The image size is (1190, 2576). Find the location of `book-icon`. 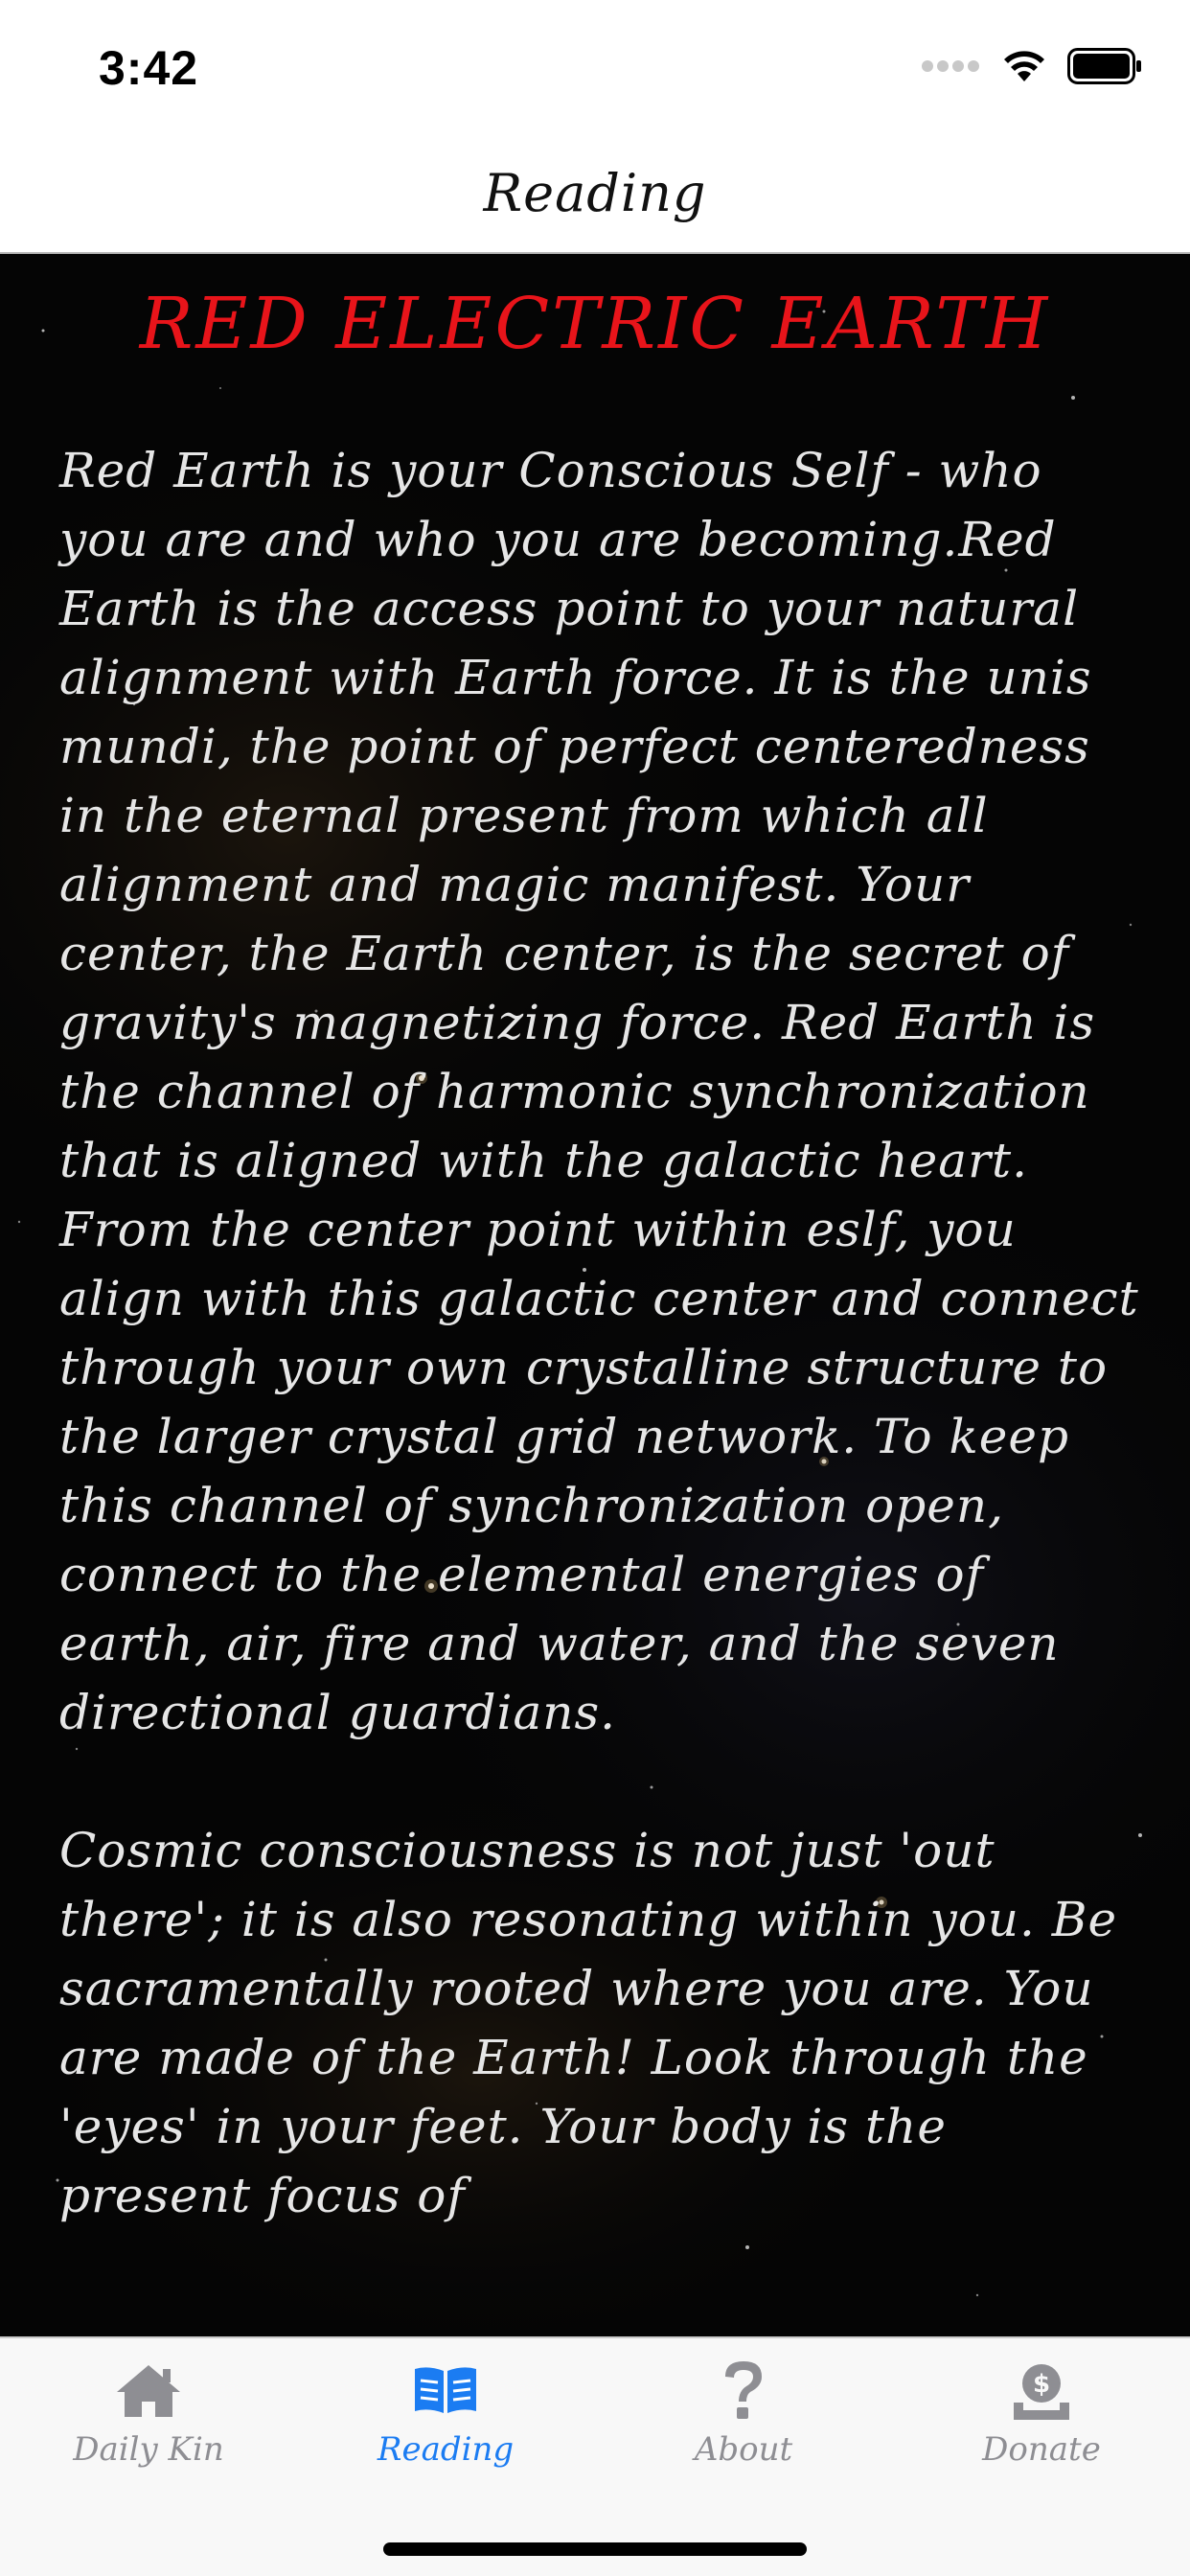

book-icon is located at coordinates (445, 2391).